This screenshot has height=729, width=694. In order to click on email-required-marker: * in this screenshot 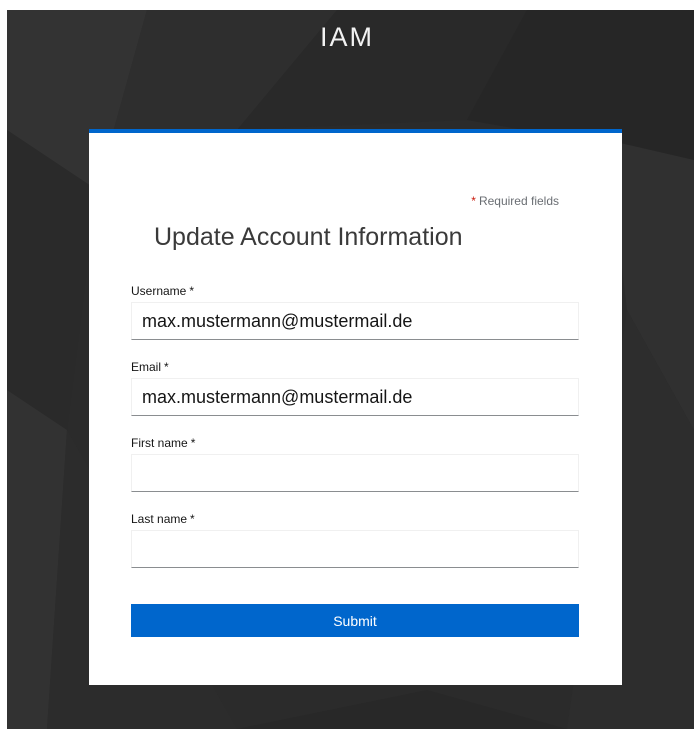, I will do `click(166, 367)`.